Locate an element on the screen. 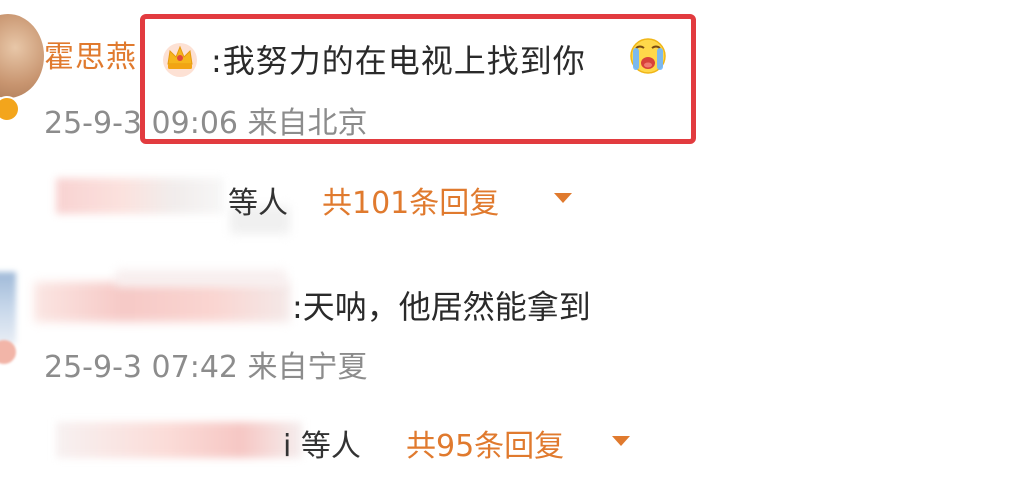 Image resolution: width=1020 pixels, height=497 pixels. crying-face-icon is located at coordinates (648, 56).